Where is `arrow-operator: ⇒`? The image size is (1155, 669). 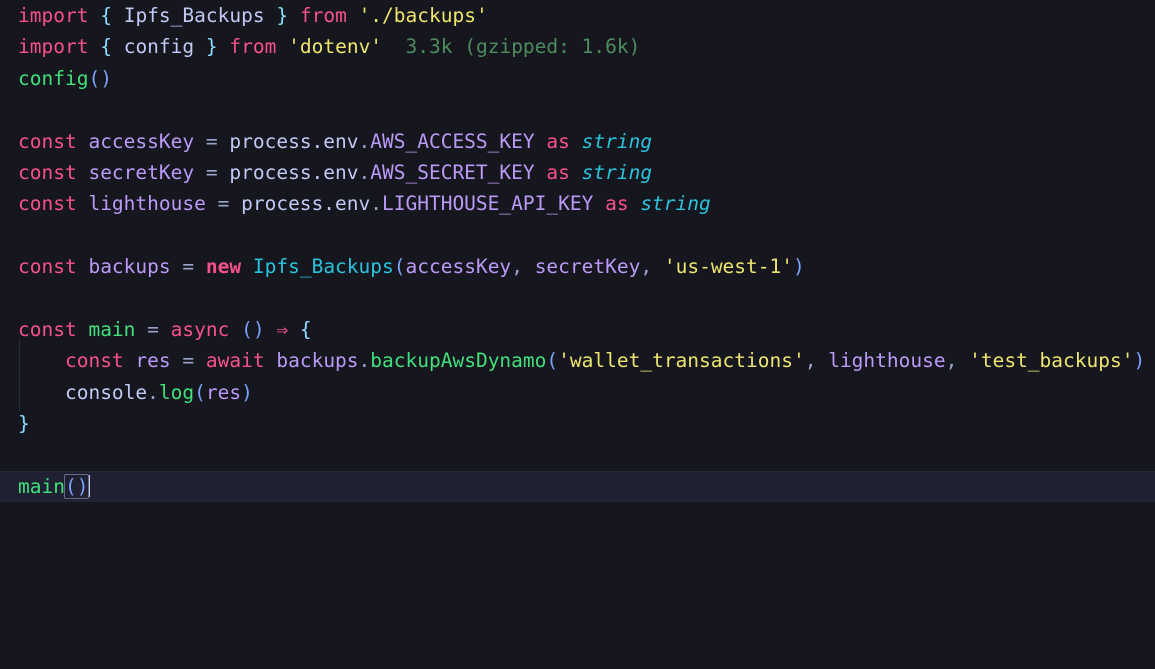 arrow-operator: ⇒ is located at coordinates (282, 329).